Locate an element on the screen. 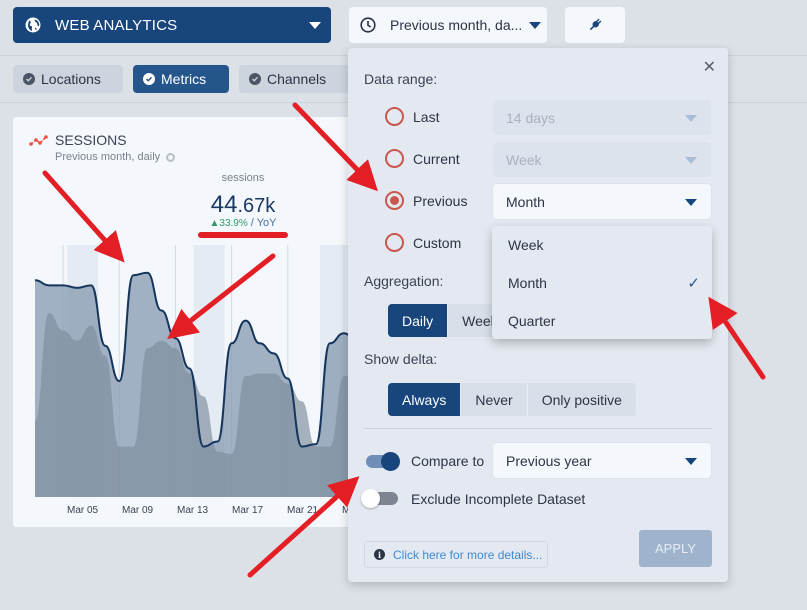 The height and width of the screenshot is (610, 807). radio-current: Current is located at coordinates (422, 158).